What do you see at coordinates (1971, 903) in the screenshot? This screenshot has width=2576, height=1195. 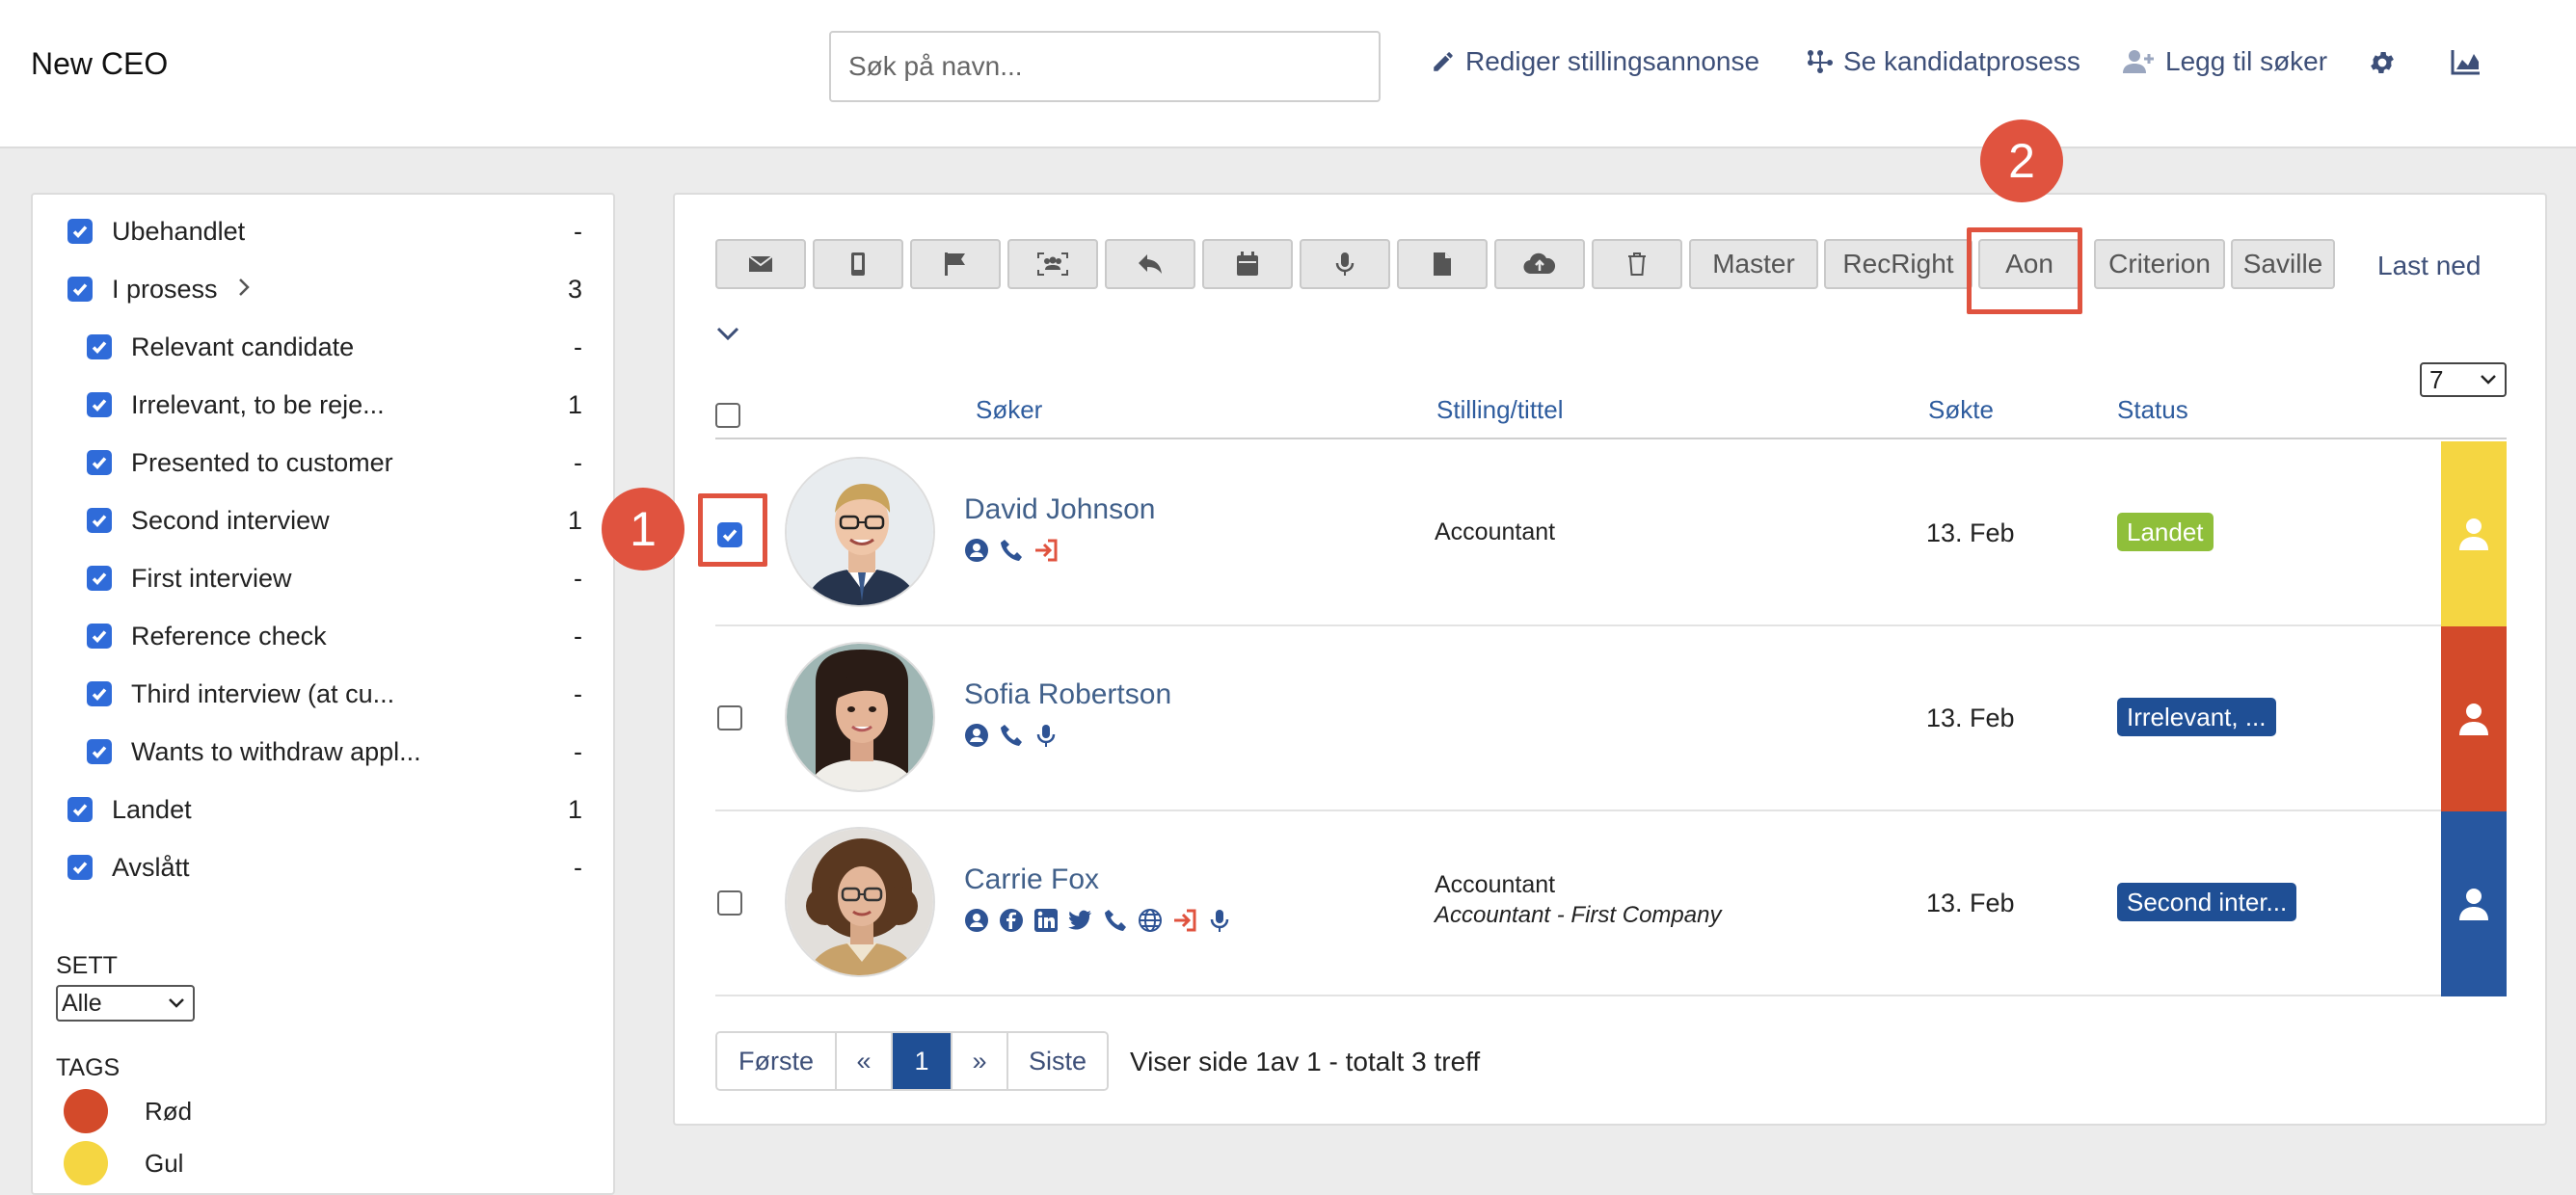 I see `applied-date: 13. Feb` at bounding box center [1971, 903].